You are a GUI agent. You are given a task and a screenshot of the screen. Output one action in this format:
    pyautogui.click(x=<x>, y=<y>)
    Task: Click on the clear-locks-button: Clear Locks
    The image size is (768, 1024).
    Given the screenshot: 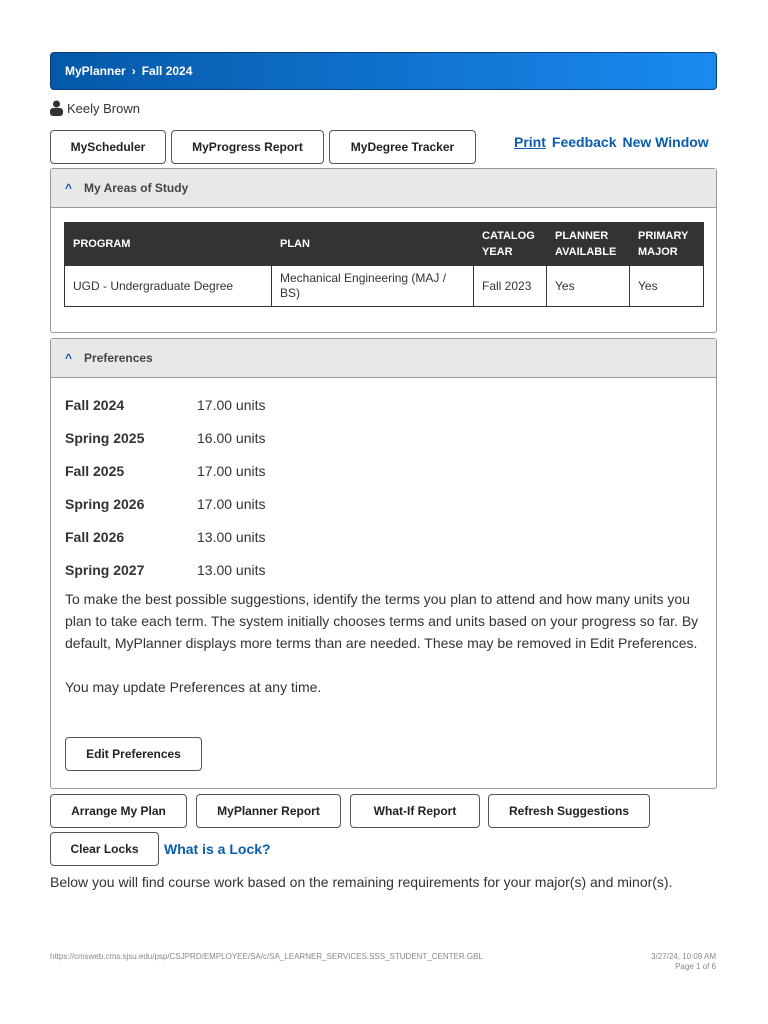 What is the action you would take?
    pyautogui.click(x=104, y=849)
    